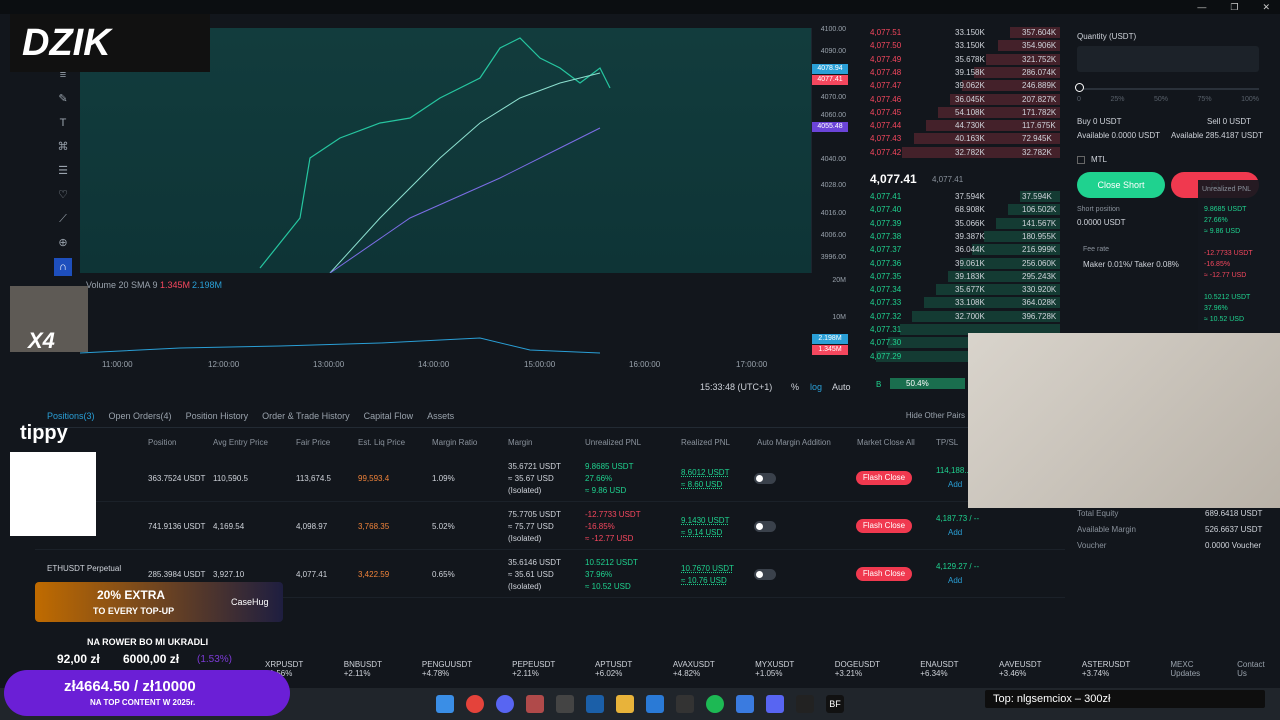 The width and height of the screenshot is (1280, 720). What do you see at coordinates (952, 669) in the screenshot?
I see `ticker-item: ENAUSDT +6.34%` at bounding box center [952, 669].